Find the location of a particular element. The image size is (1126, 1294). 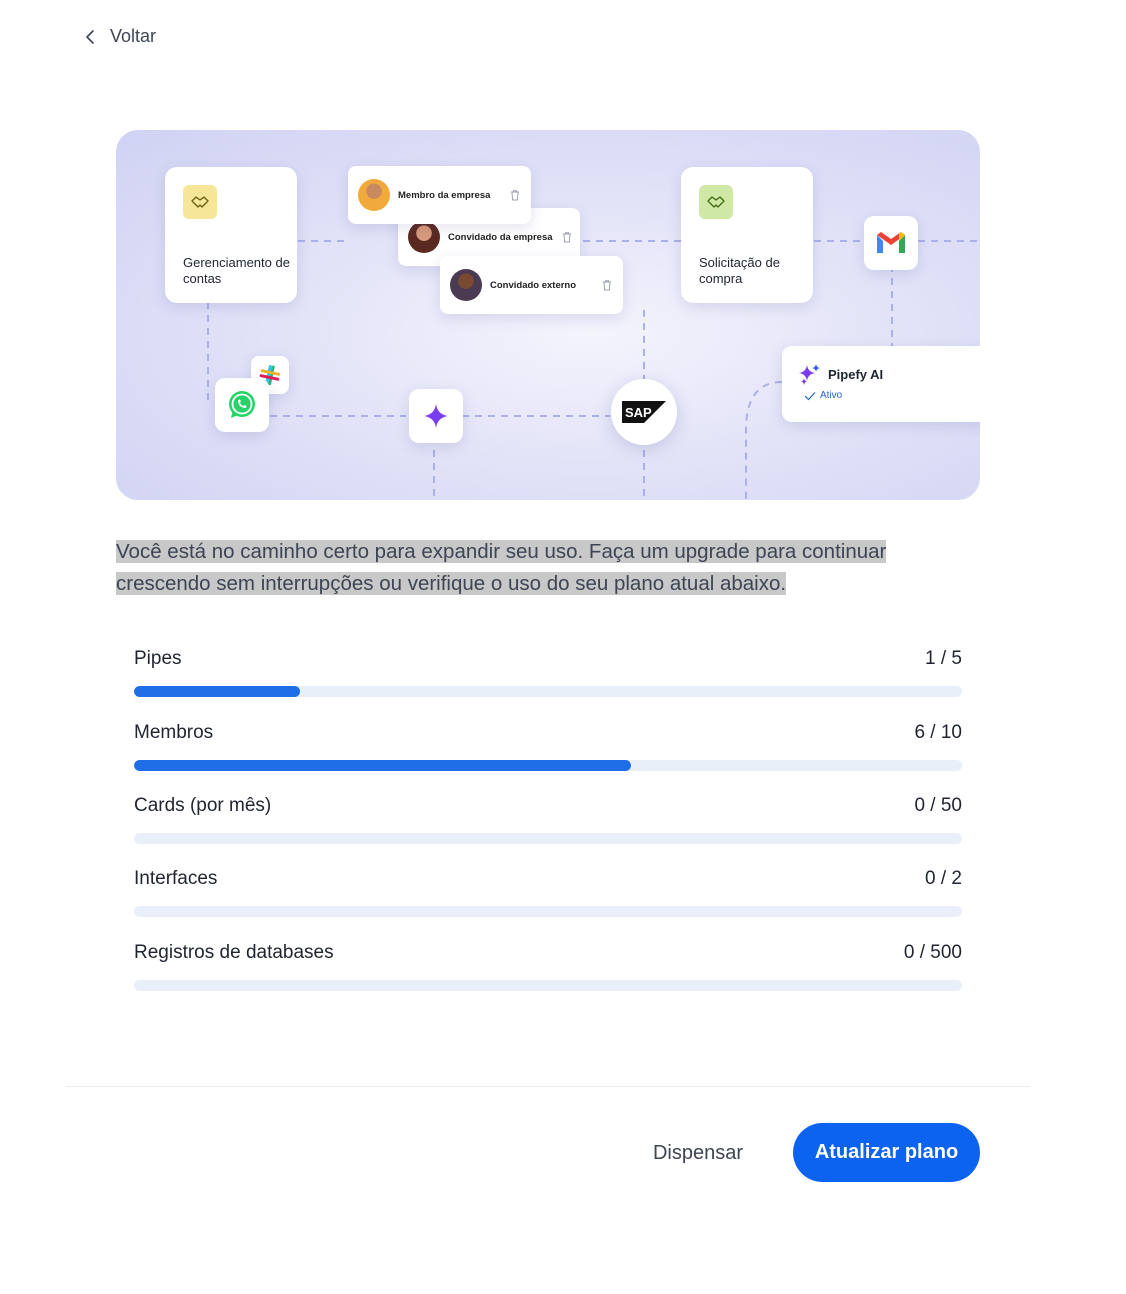

pipefy-ai-status: Ativo is located at coordinates (831, 395).